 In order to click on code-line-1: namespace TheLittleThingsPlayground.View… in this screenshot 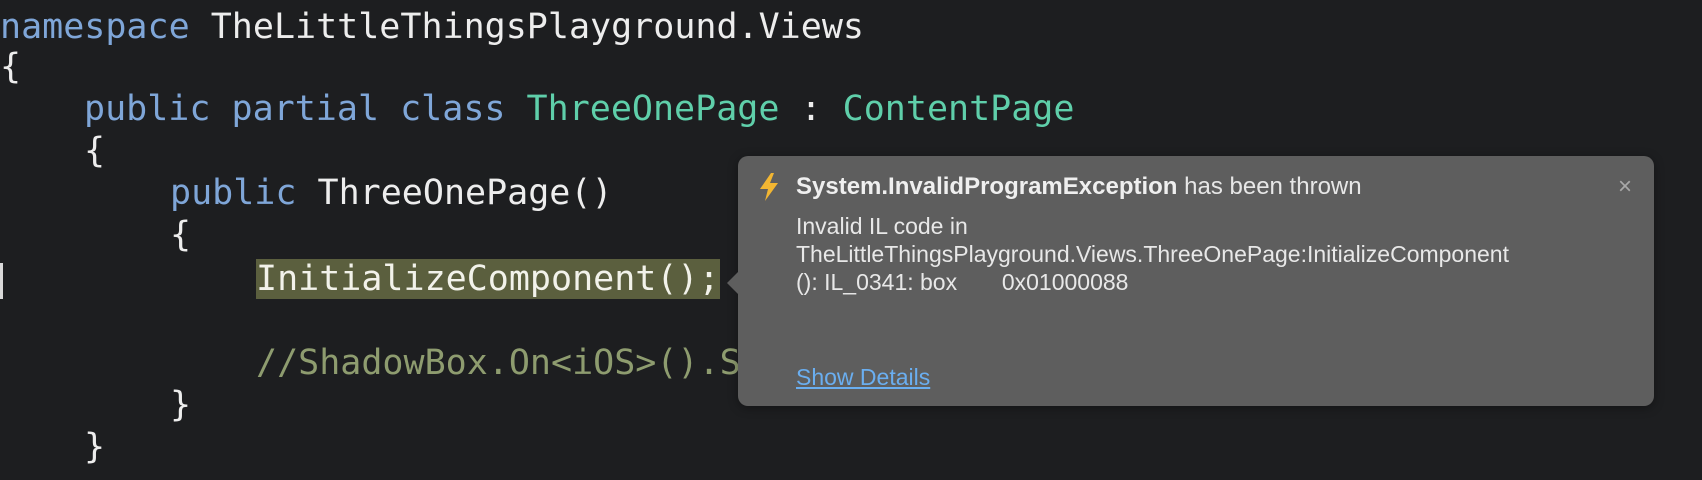, I will do `click(432, 27)`.